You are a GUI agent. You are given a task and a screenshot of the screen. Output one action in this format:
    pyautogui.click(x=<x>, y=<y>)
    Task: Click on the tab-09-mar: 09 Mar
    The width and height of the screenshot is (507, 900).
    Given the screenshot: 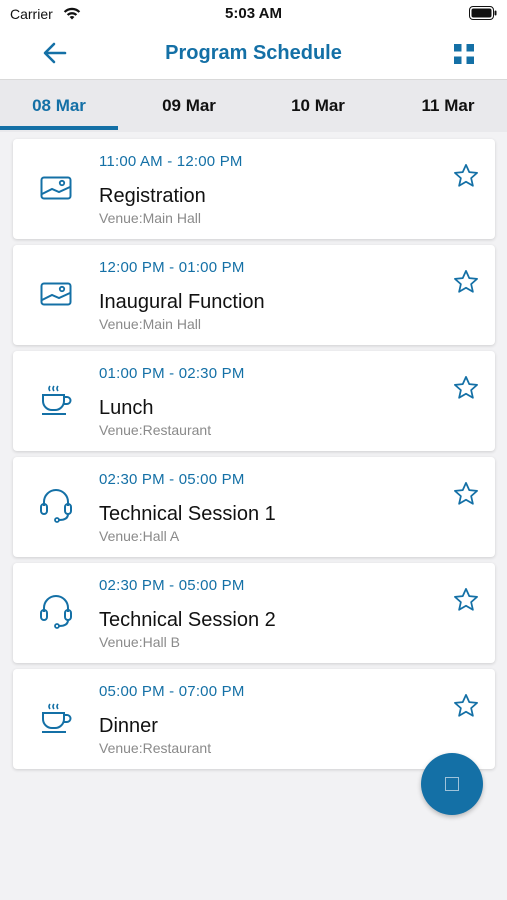 What is the action you would take?
    pyautogui.click(x=189, y=106)
    